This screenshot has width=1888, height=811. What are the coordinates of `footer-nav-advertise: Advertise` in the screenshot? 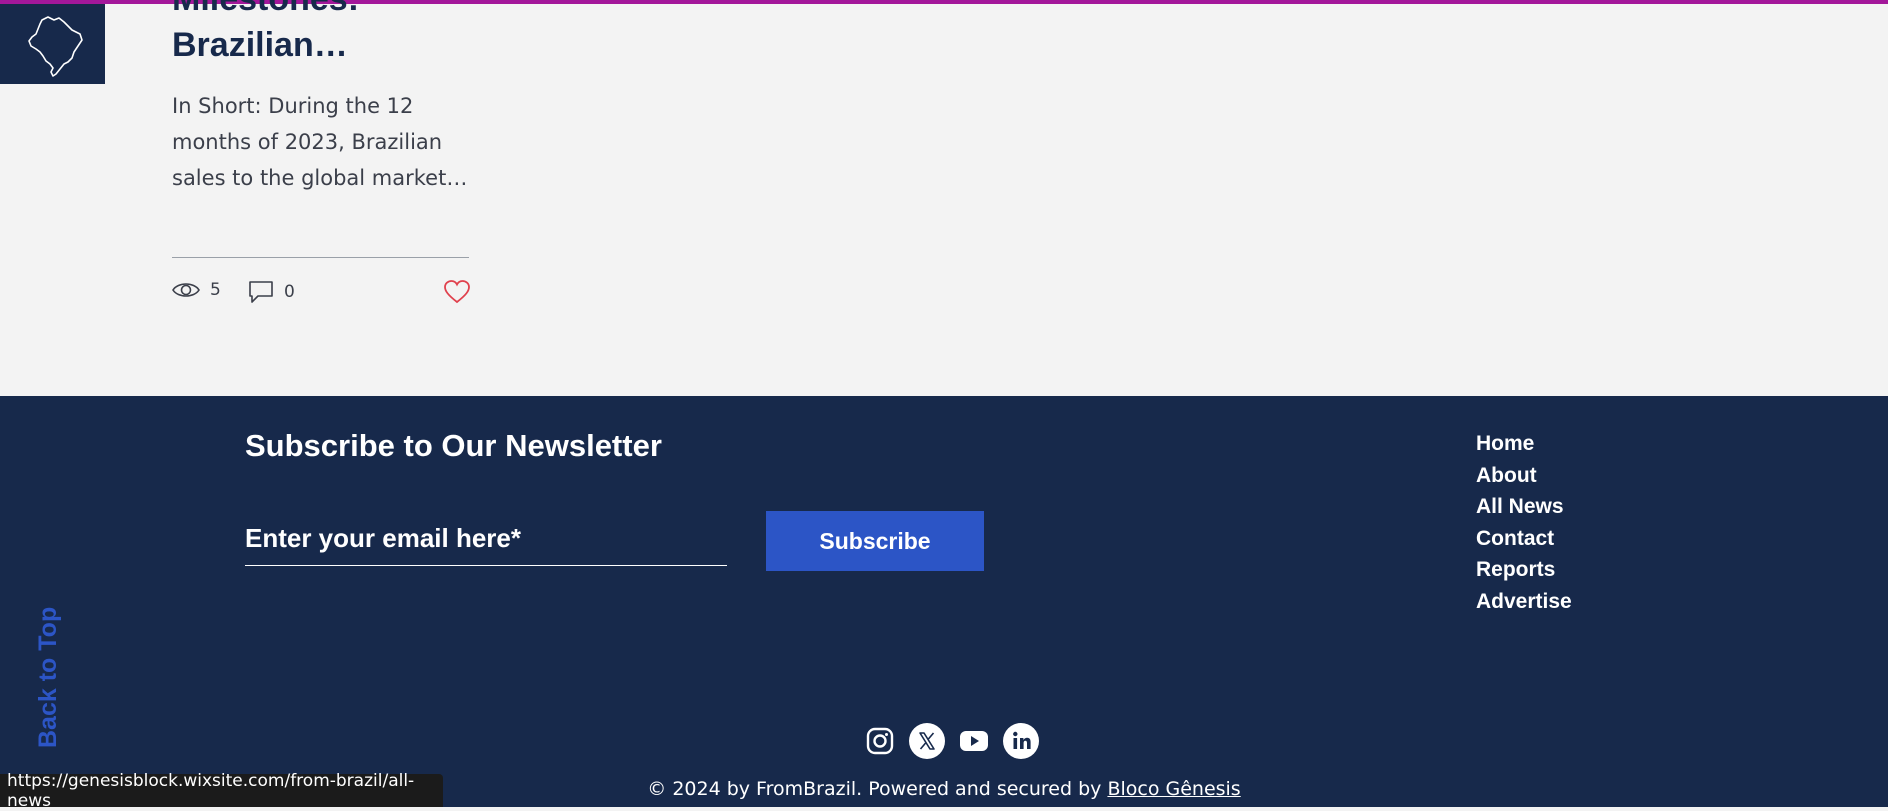 It's located at (1524, 602).